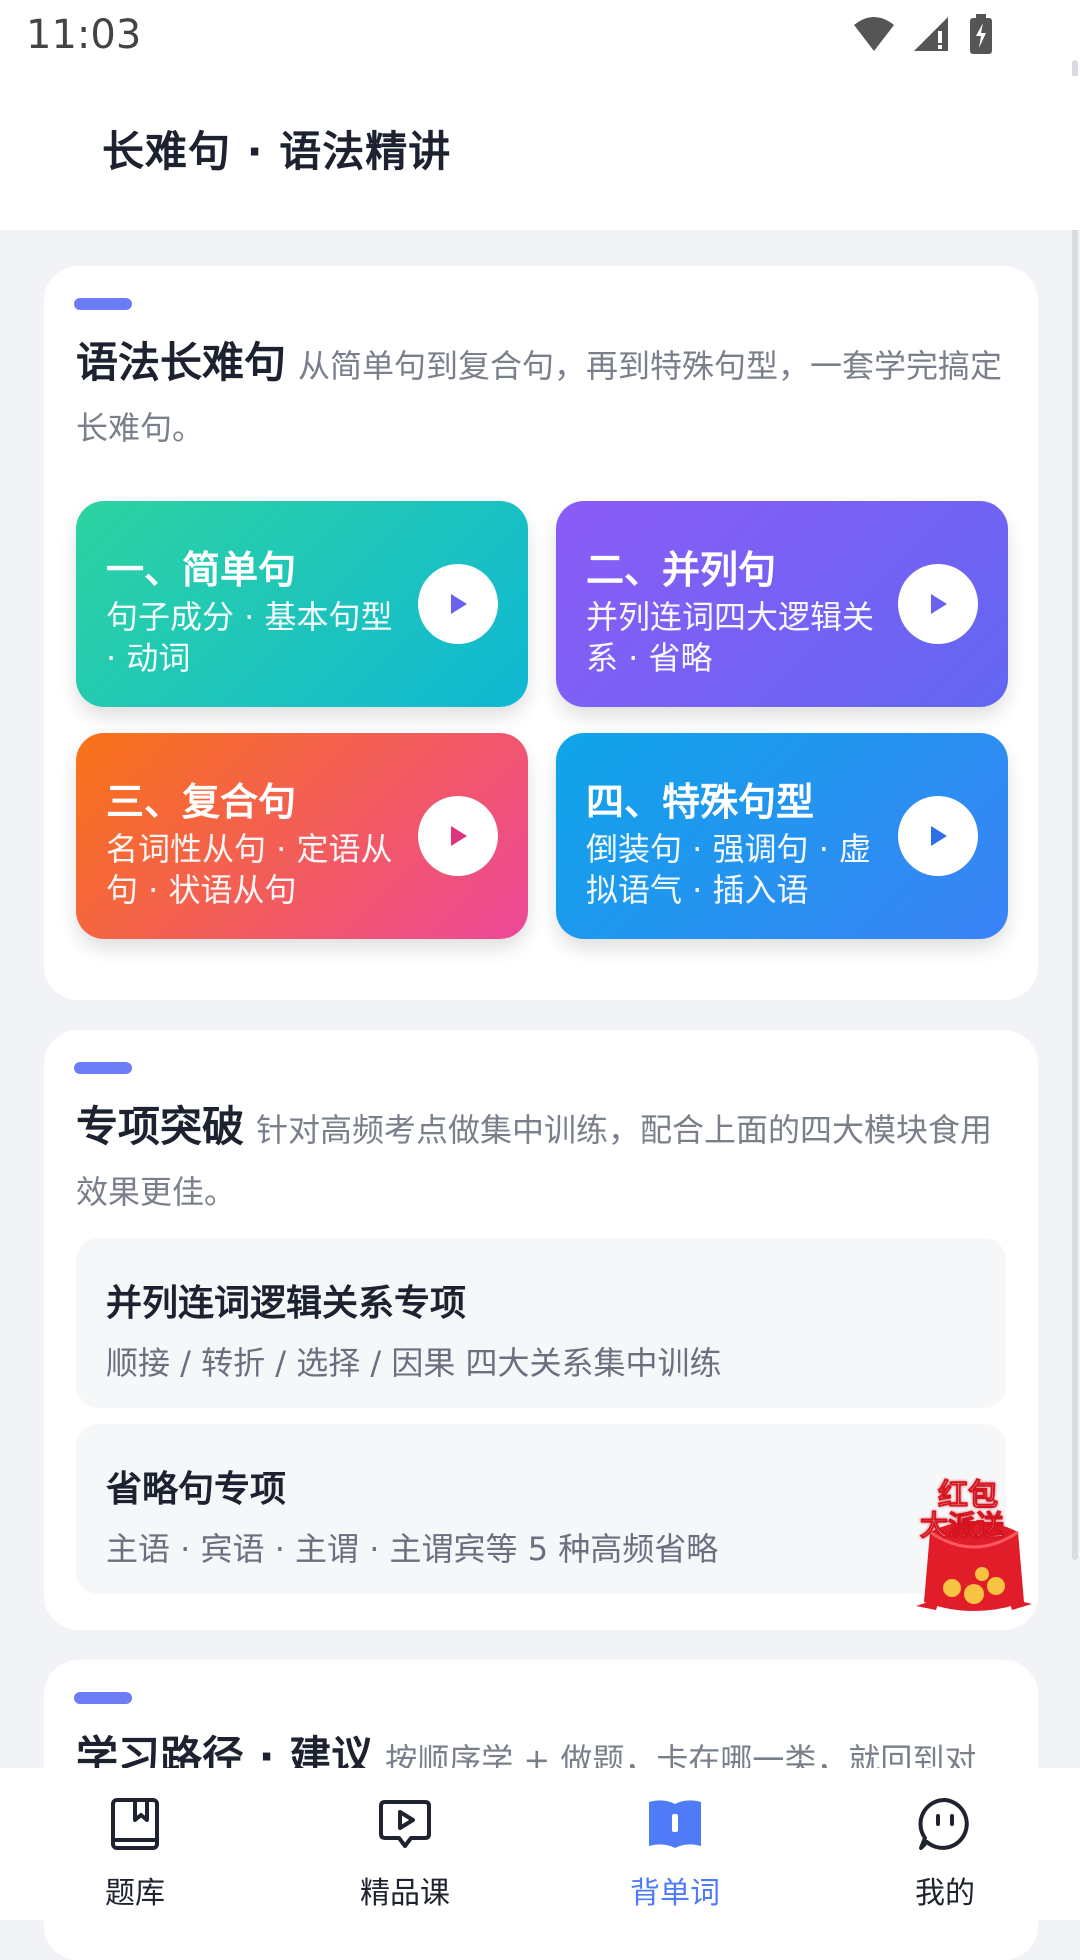 The width and height of the screenshot is (1080, 1960). What do you see at coordinates (196, 1489) in the screenshot?
I see `item-title: 省略句专项` at bounding box center [196, 1489].